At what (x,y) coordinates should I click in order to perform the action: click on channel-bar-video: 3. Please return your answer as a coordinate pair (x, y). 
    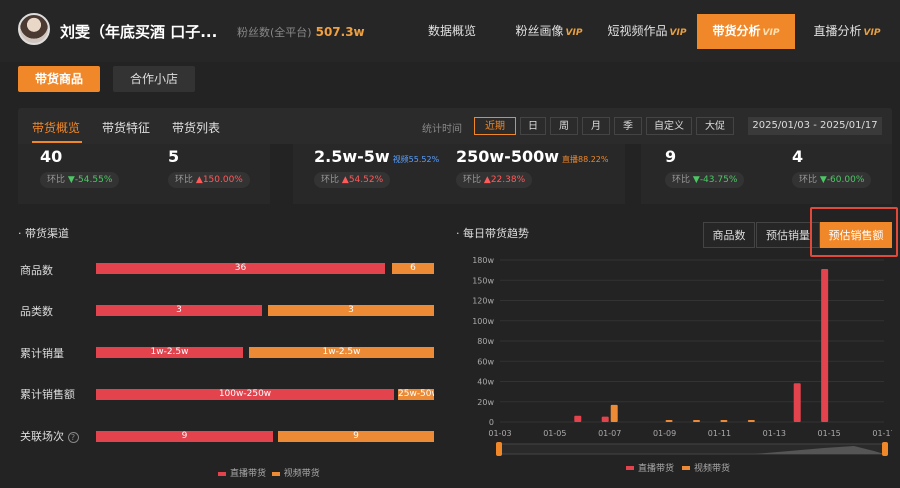
    Looking at the image, I should click on (351, 310).